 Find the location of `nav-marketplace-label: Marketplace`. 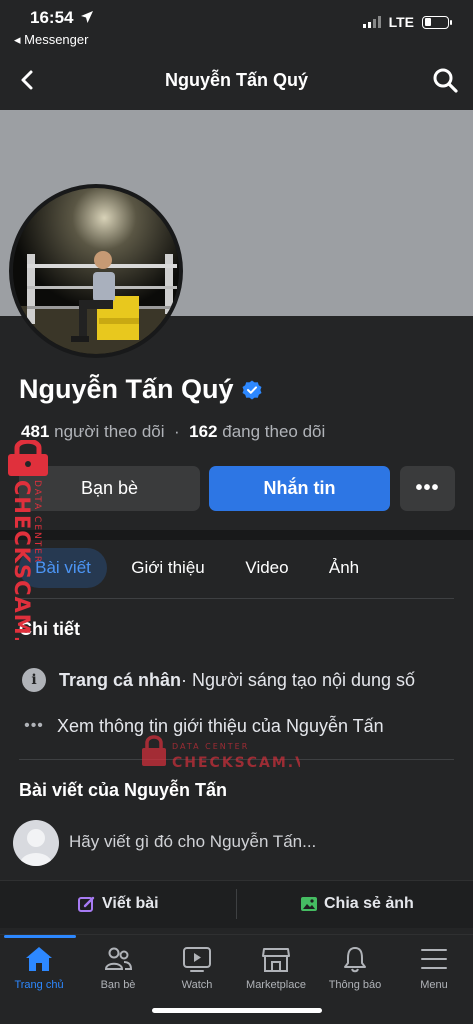

nav-marketplace-label: Marketplace is located at coordinates (276, 985).